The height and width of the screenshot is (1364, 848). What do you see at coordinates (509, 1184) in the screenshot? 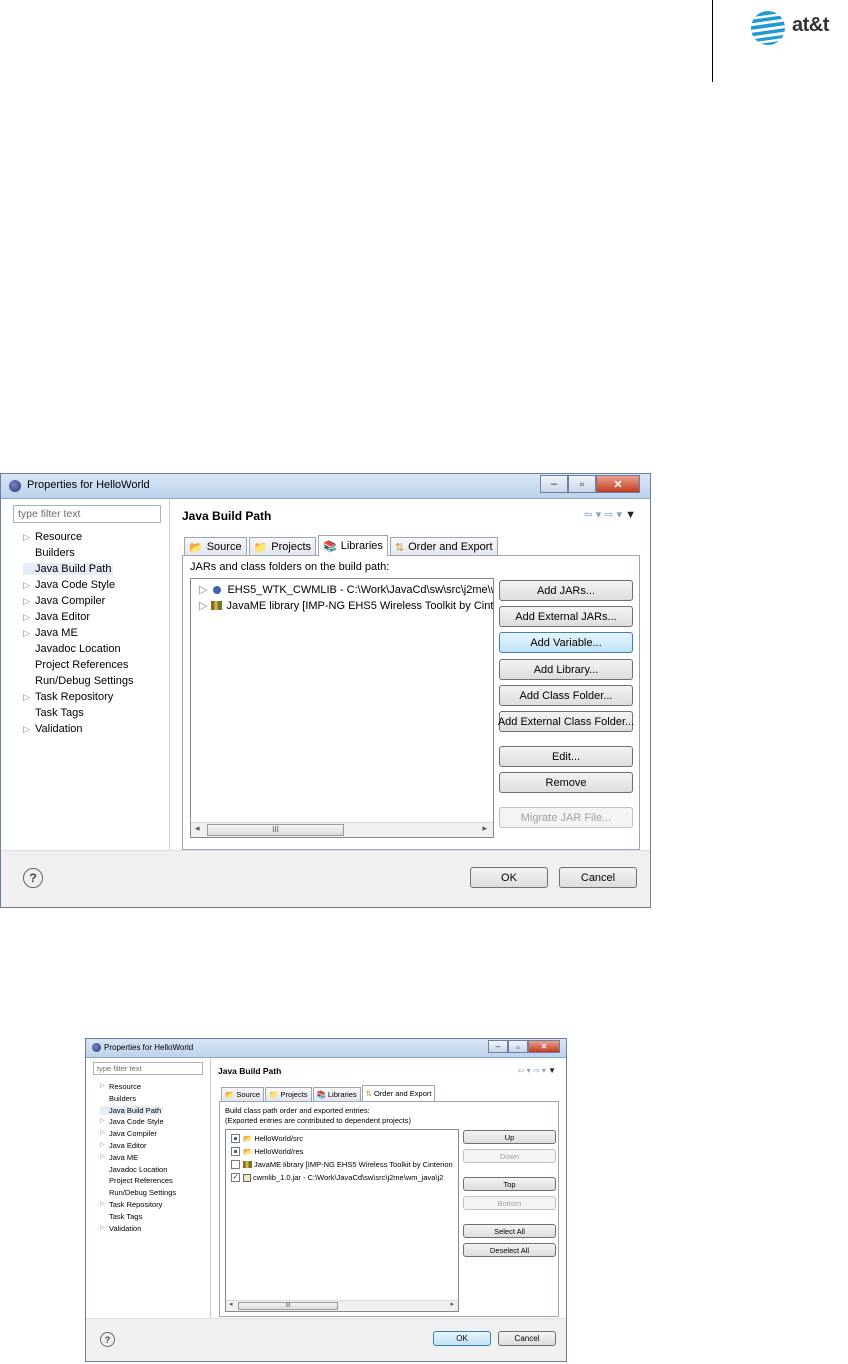
I see `top-button: Top` at bounding box center [509, 1184].